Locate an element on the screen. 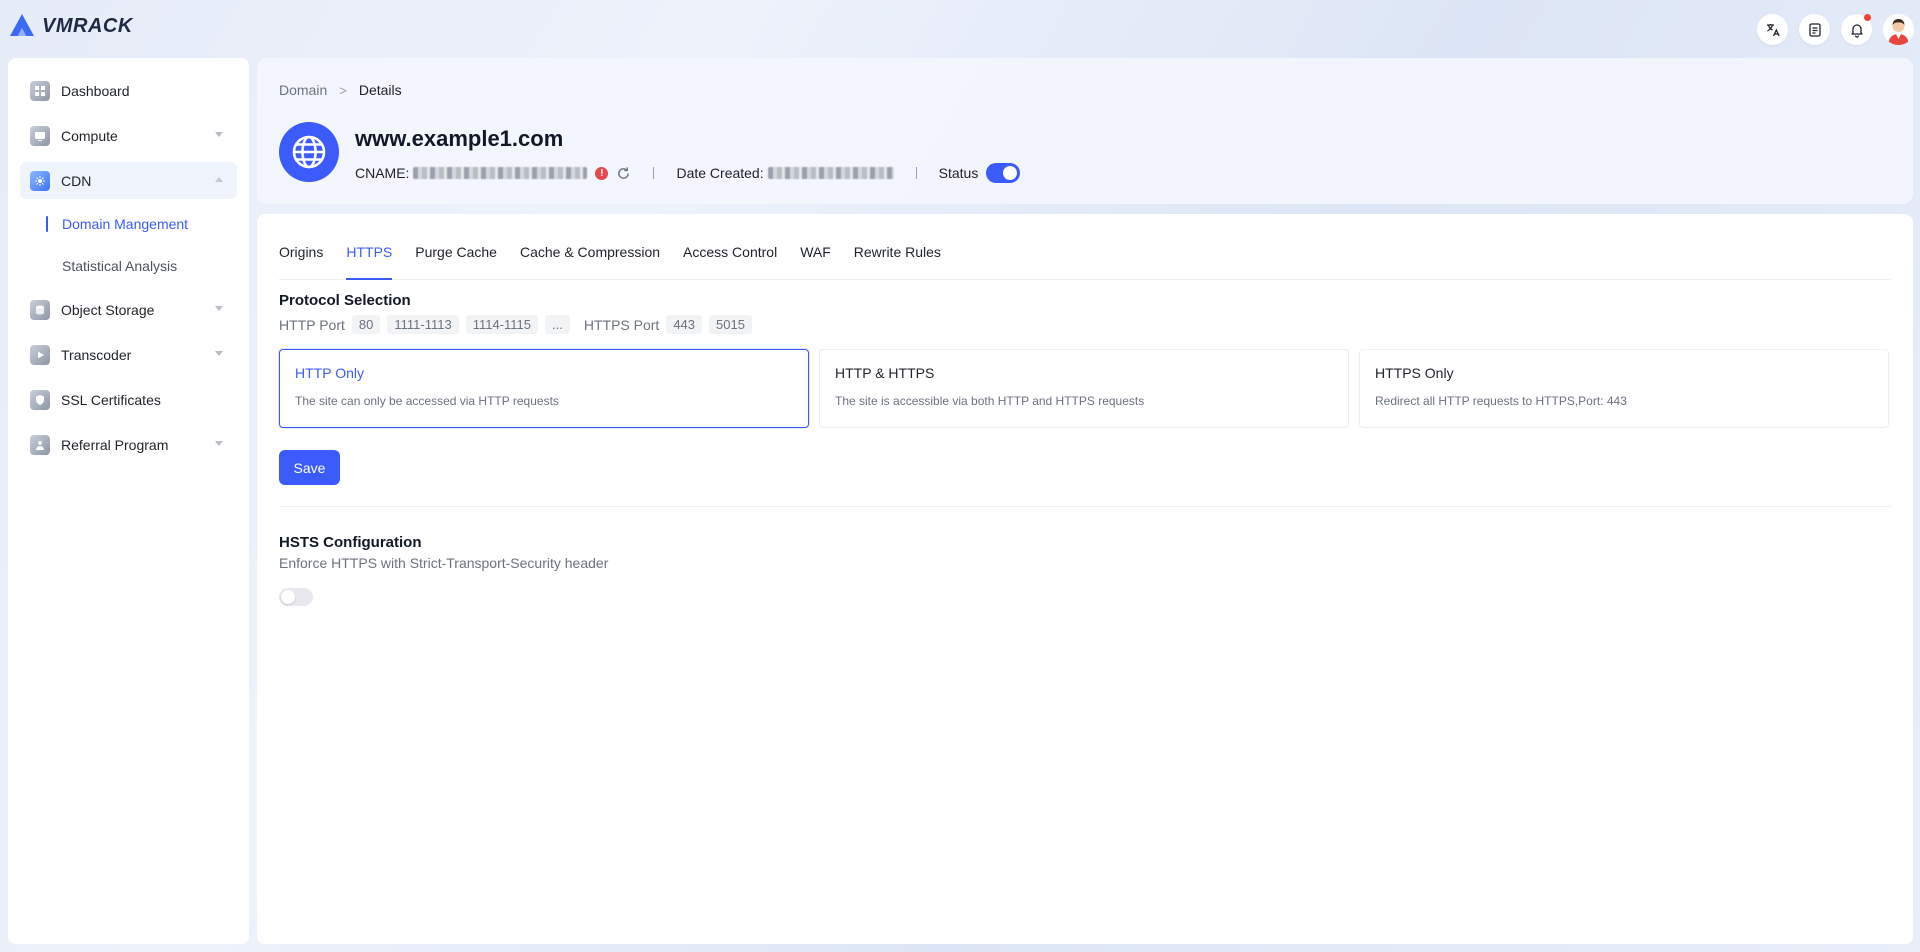 The height and width of the screenshot is (952, 1920). sidebar-item-dashboard: Dashboard is located at coordinates (128, 90).